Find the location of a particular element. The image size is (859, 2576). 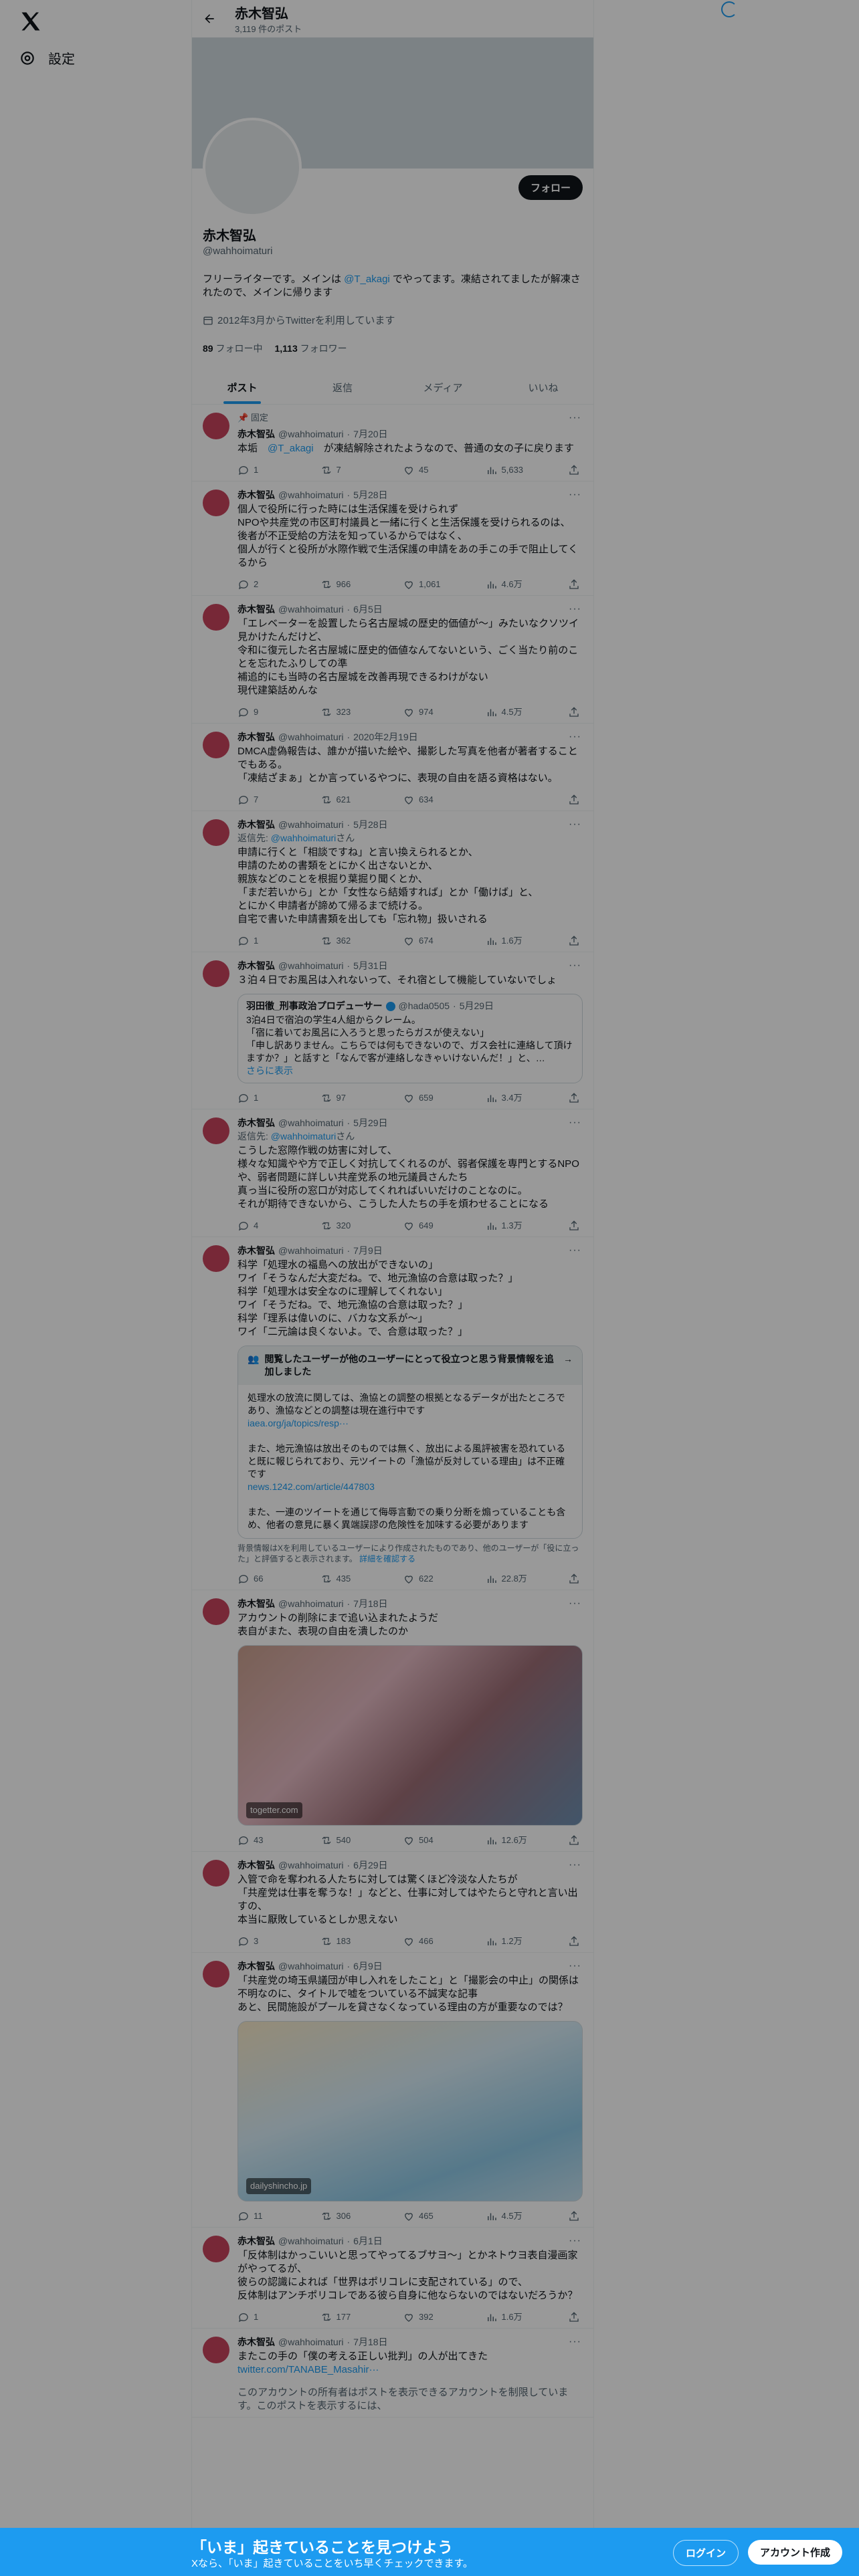

retweet-button: 966 is located at coordinates (351, 584).